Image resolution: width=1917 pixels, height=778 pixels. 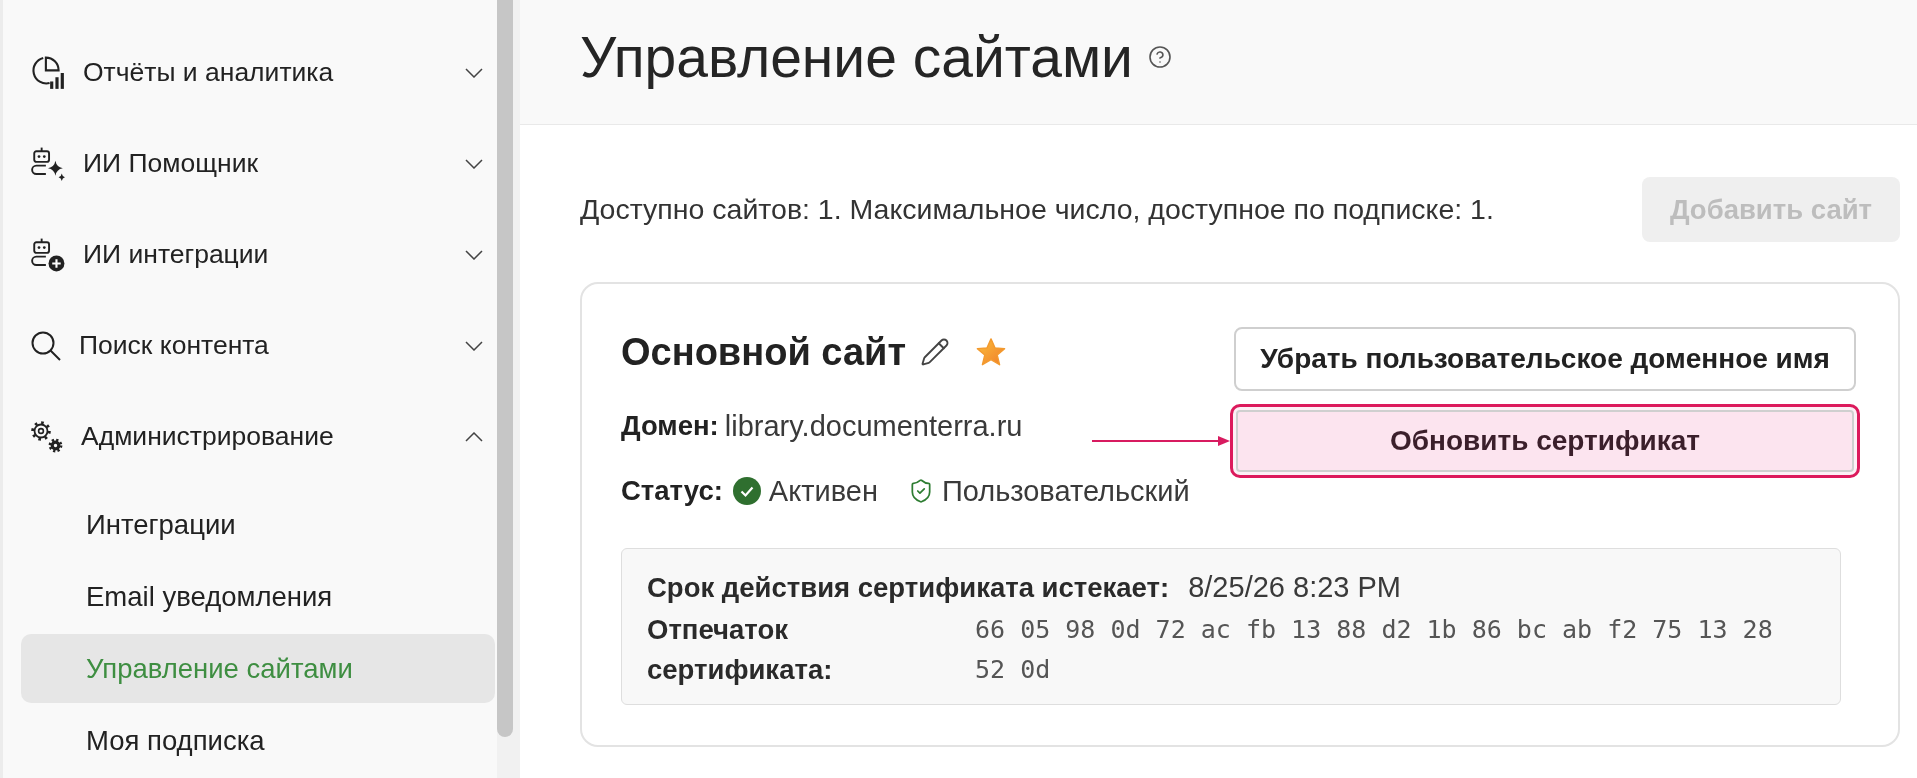 I want to click on nav-item: ИИ интеграции, so click(x=250, y=254).